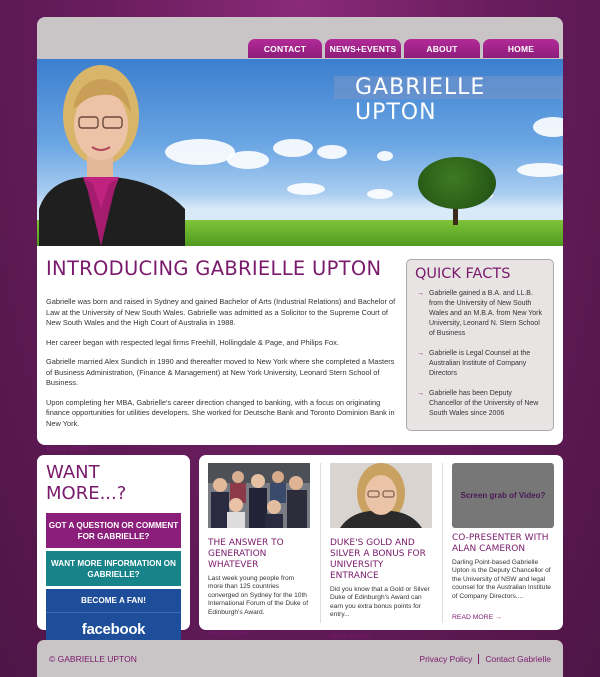 This screenshot has height=677, width=600. Describe the element at coordinates (503, 495) in the screenshot. I see `video-placeholder: Screen grab of Video?` at that location.